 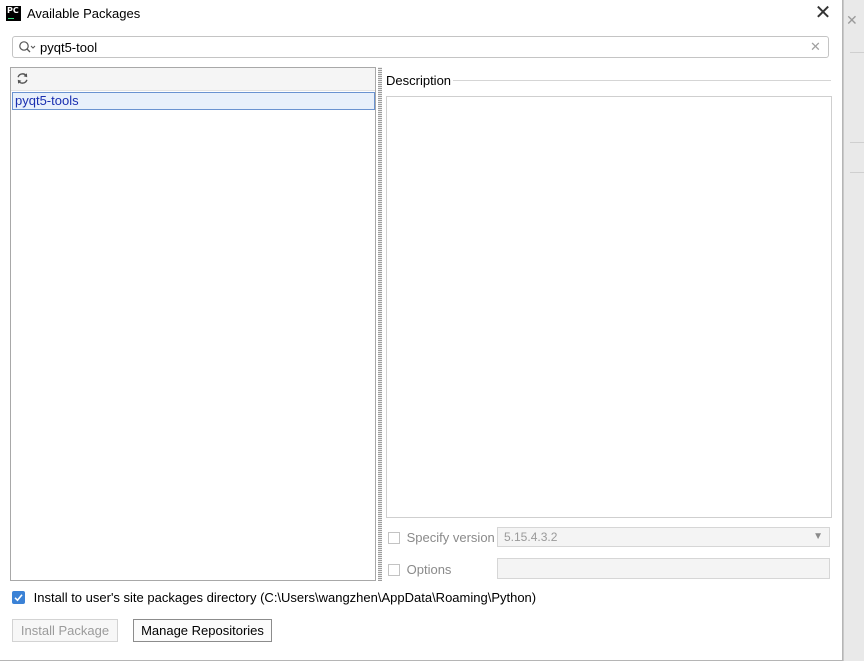 I want to click on search-input, so click(x=420, y=47).